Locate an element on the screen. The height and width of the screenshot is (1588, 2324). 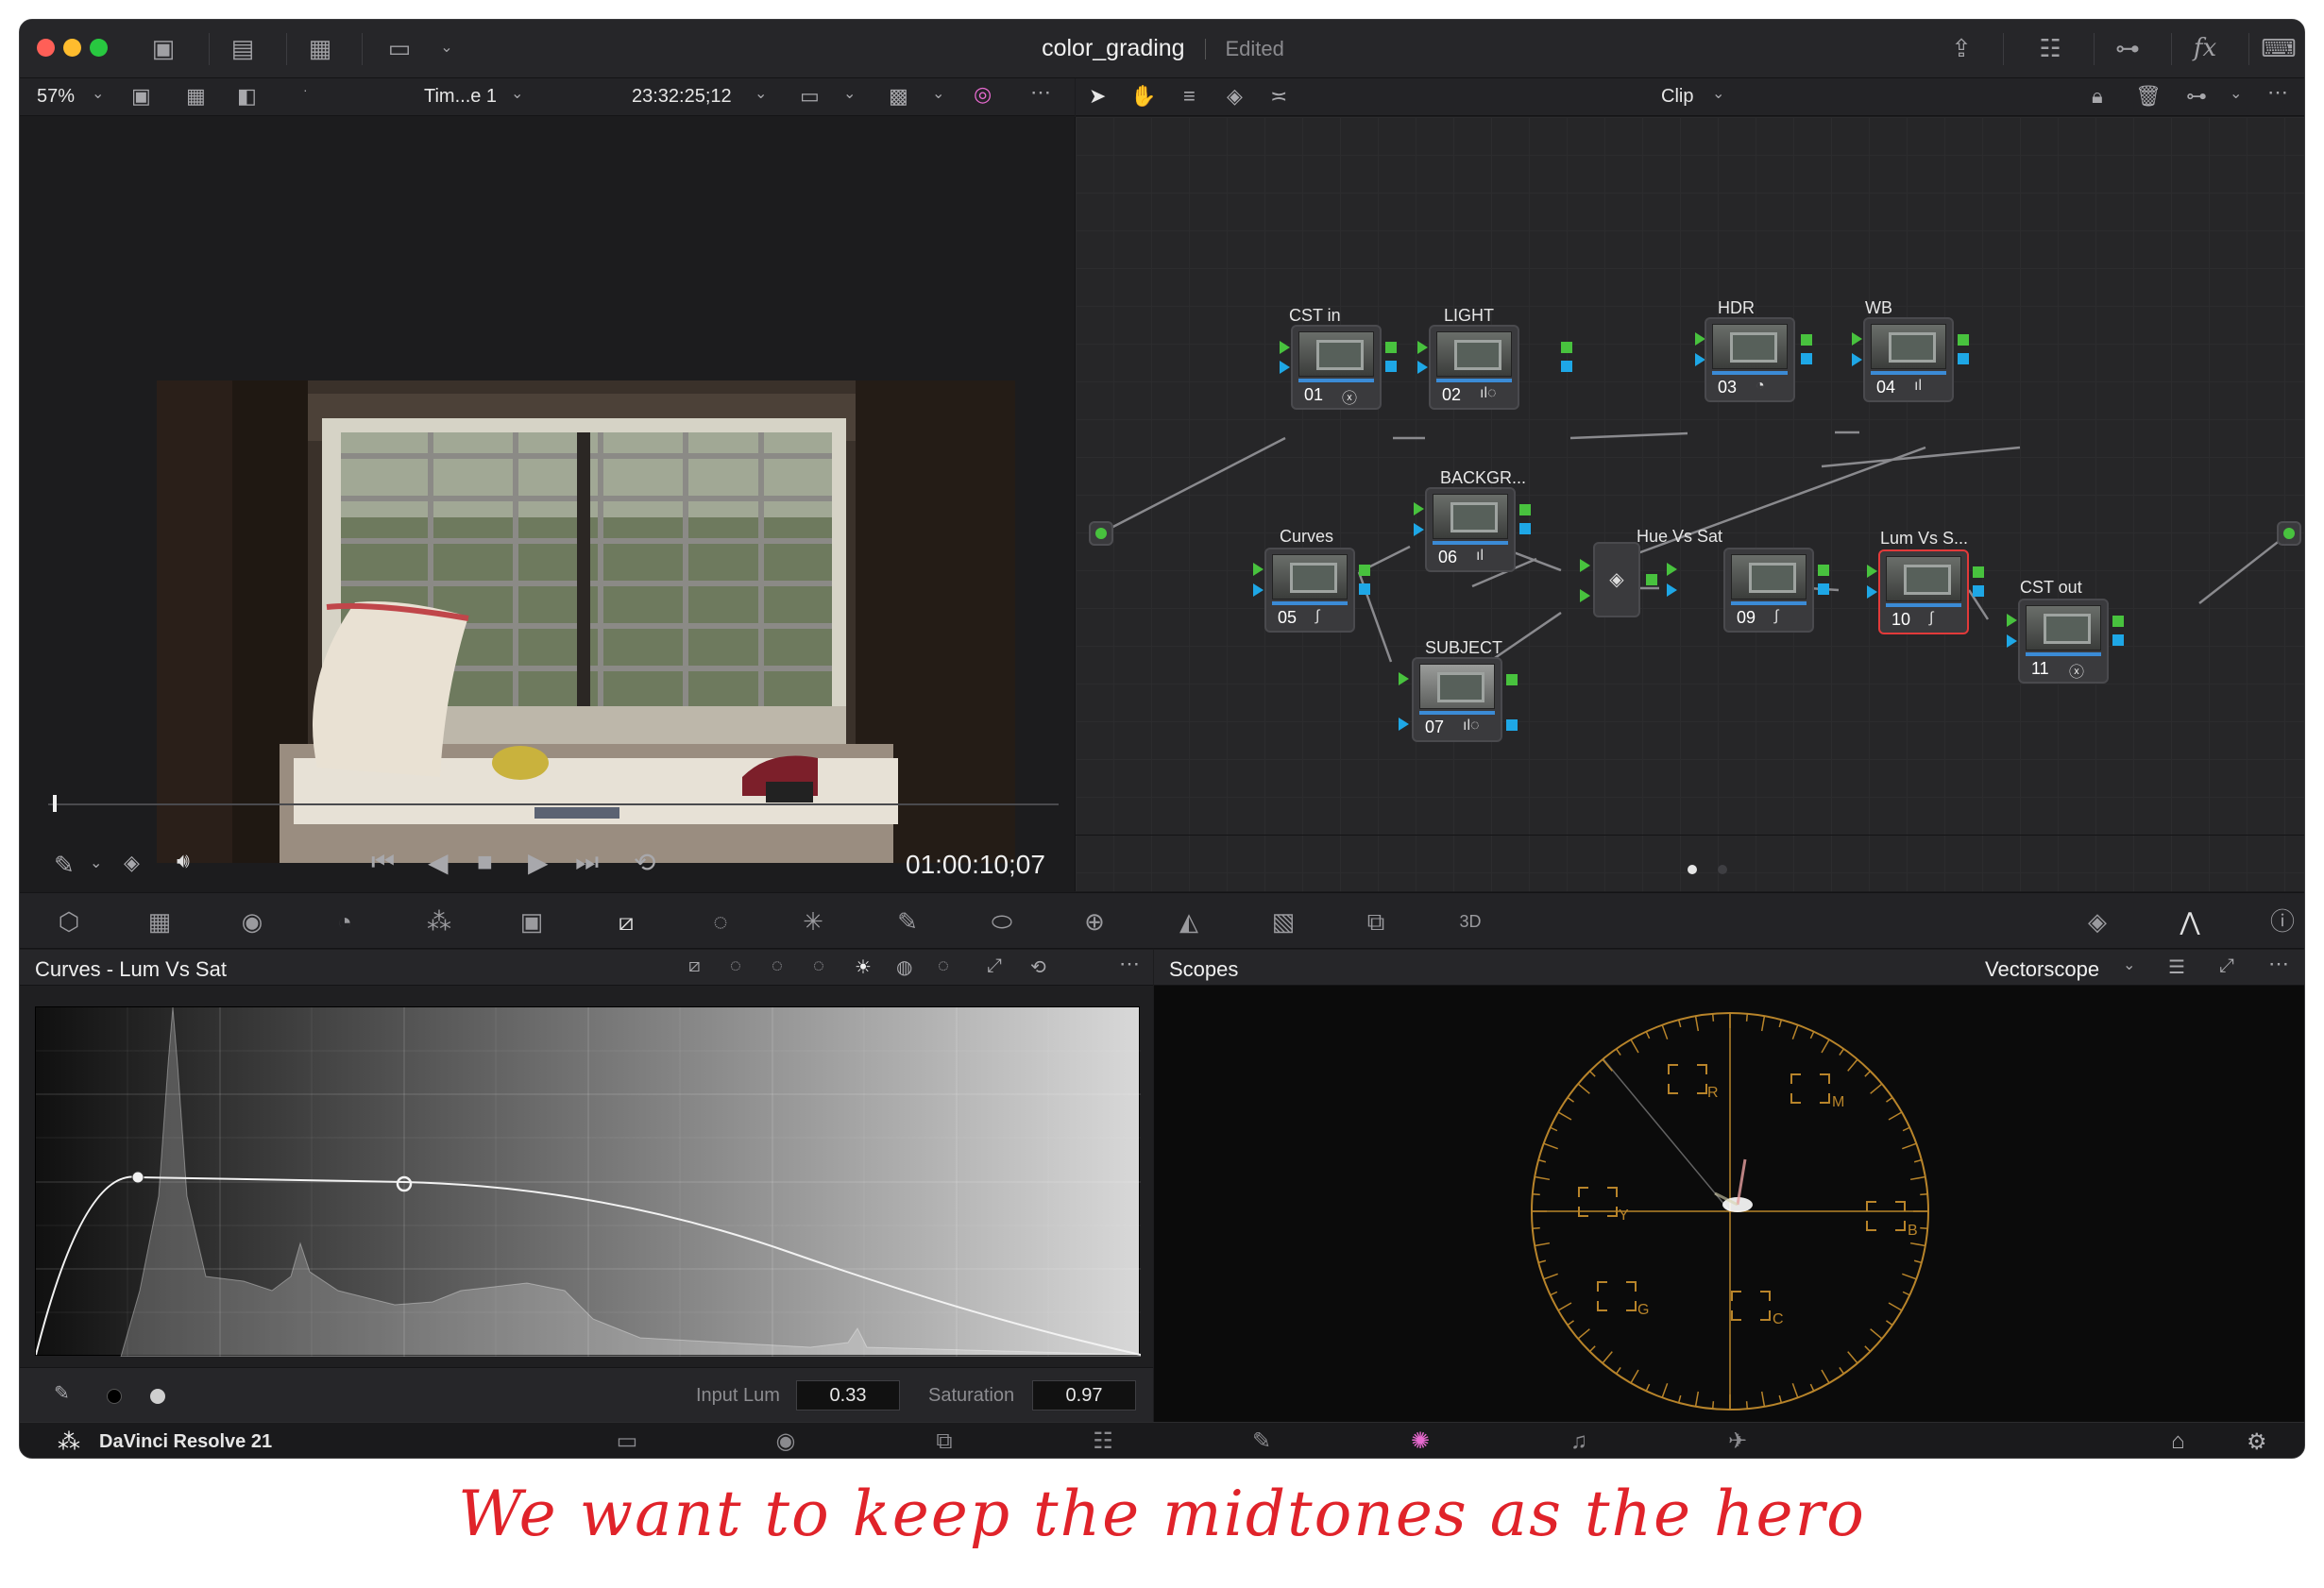
node-03: 03 ◔ is located at coordinates (1750, 359).